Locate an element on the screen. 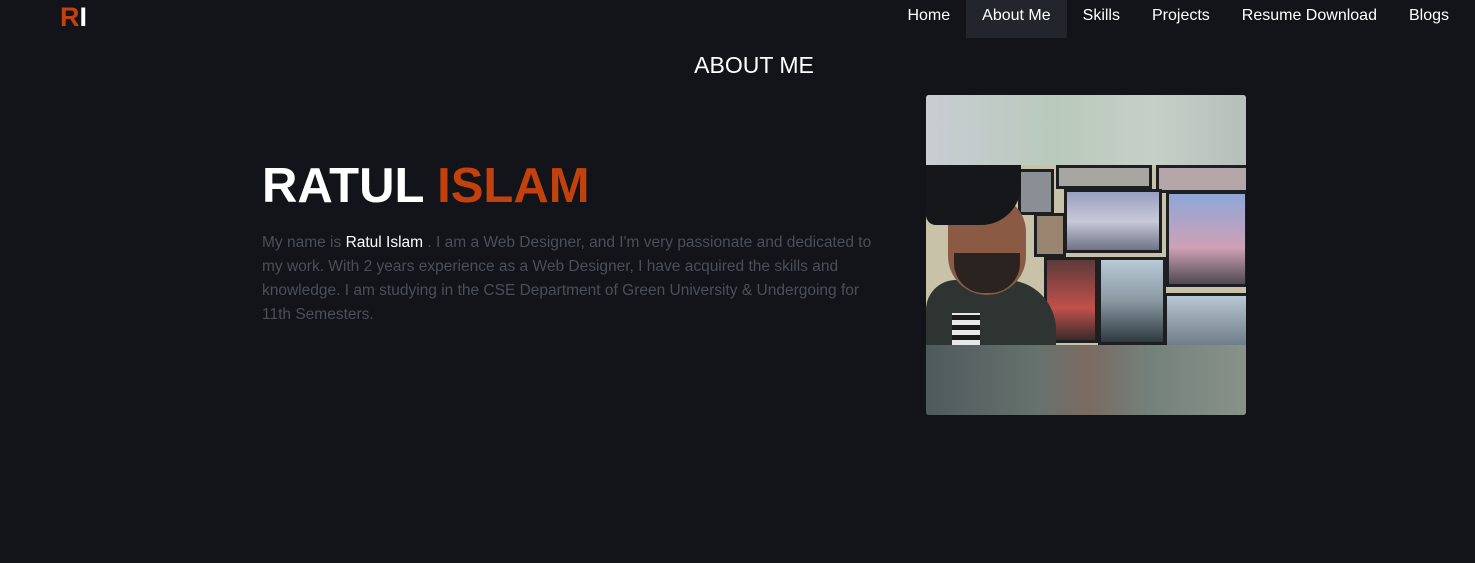 The image size is (1475, 563). profile-first-name: RATUL is located at coordinates (343, 186).